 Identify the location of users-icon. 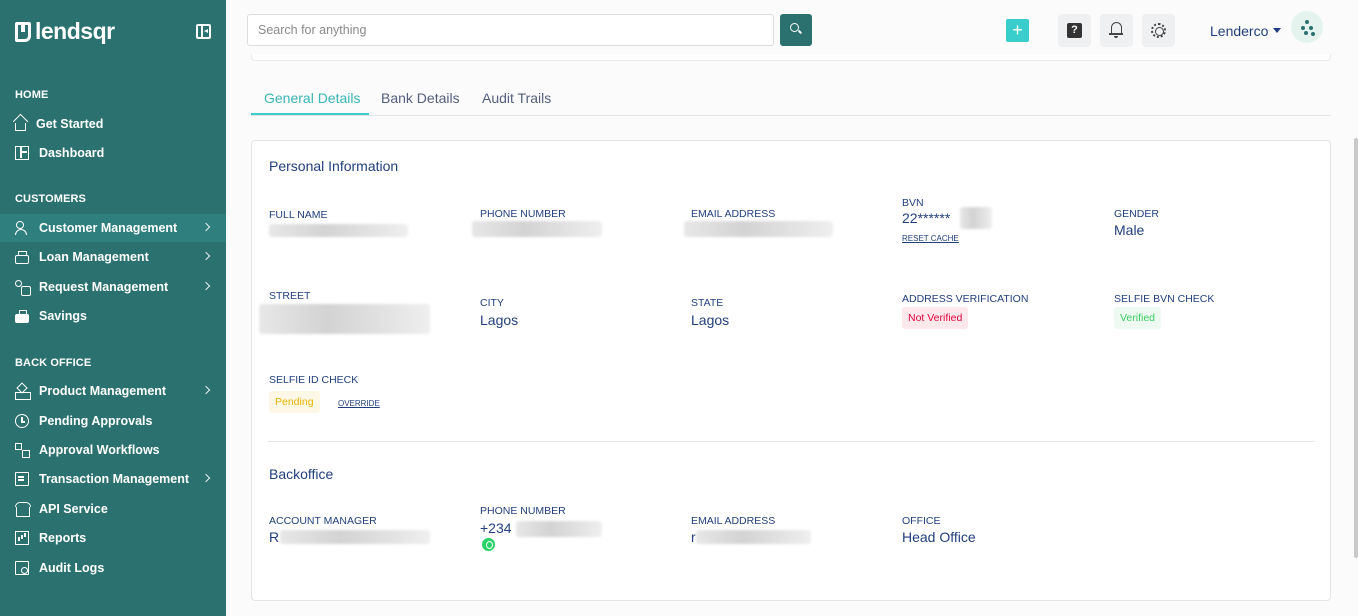
(22, 228).